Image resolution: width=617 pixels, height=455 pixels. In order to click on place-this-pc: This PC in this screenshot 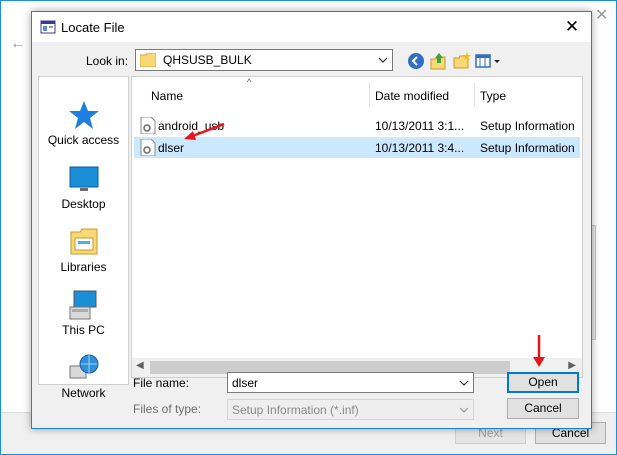, I will do `click(83, 313)`.